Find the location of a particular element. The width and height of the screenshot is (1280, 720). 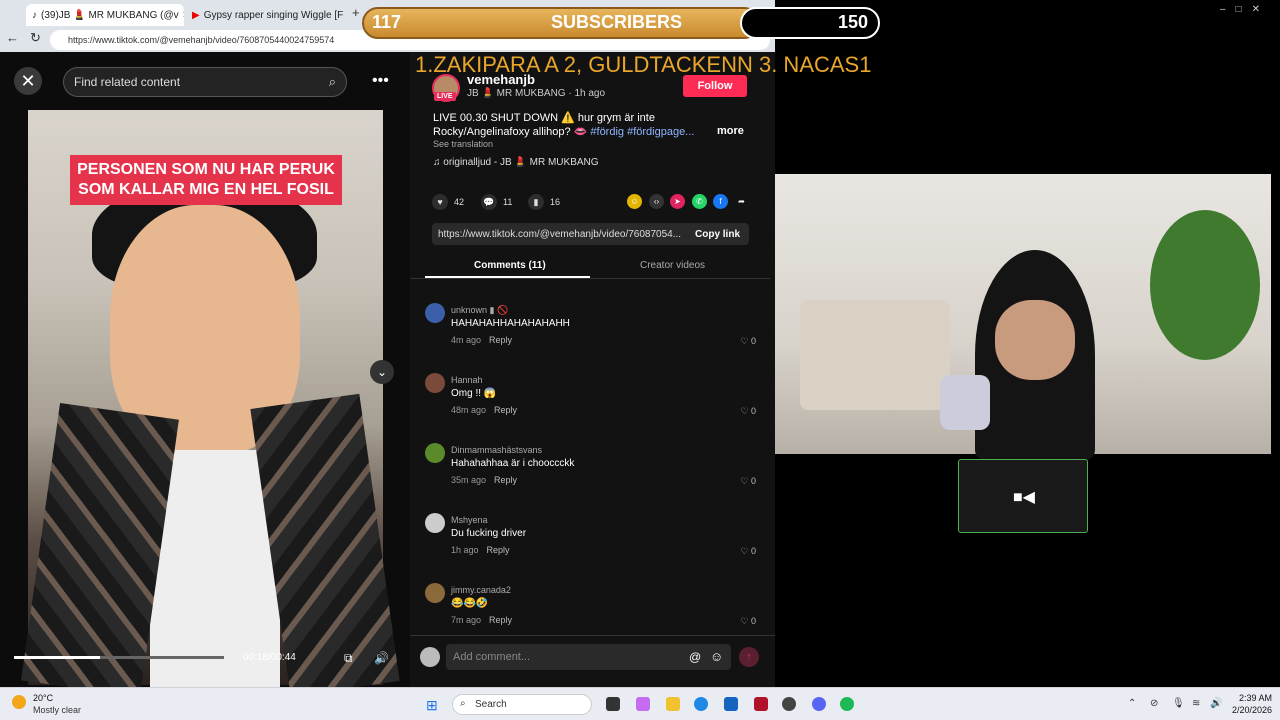

comment-meta: 48m ago Reply is located at coordinates (484, 410).